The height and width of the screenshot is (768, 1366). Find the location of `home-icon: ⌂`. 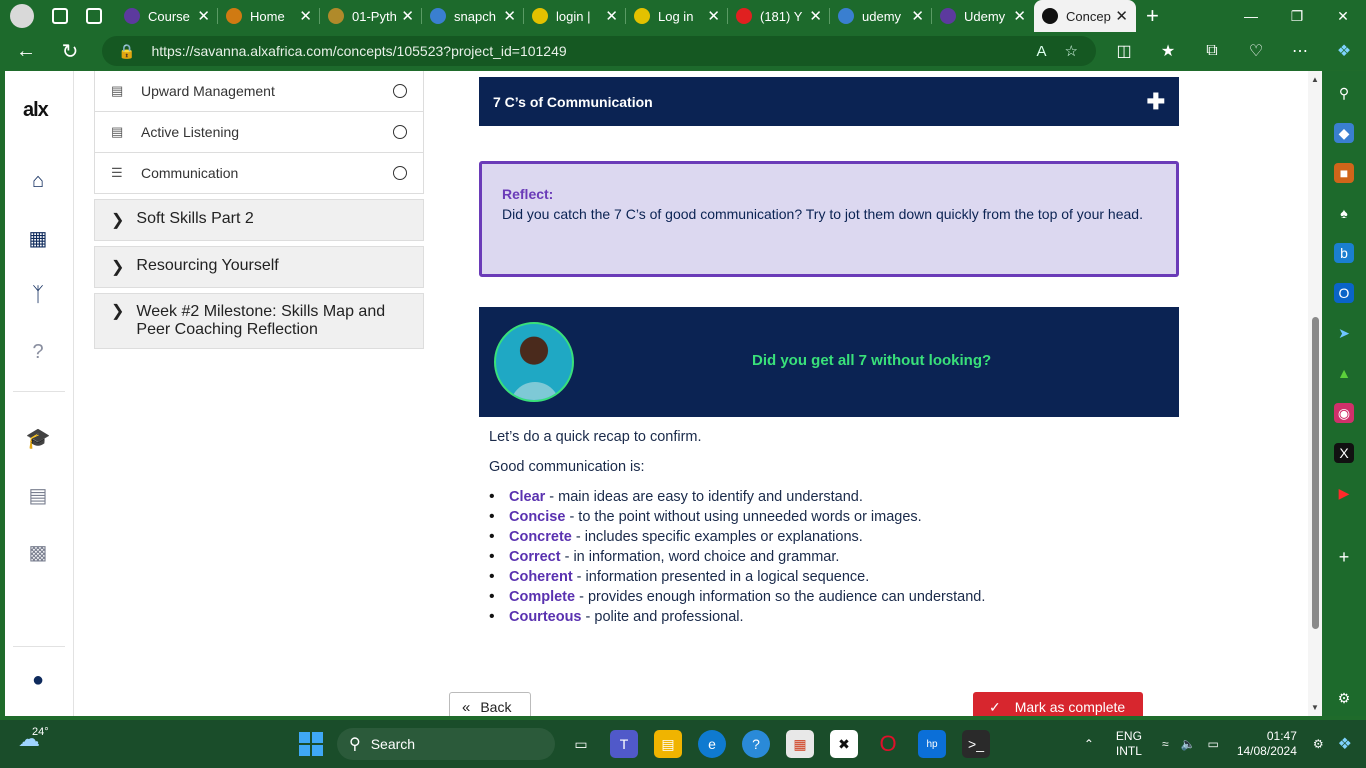

home-icon: ⌂ is located at coordinates (38, 181).